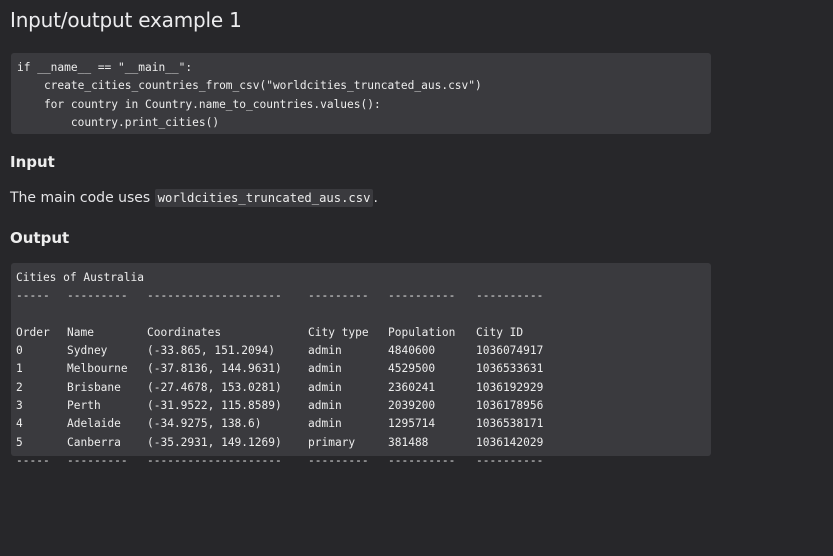 This screenshot has width=833, height=556. Describe the element at coordinates (412, 387) in the screenshot. I see `cell-population: 2360241` at that location.